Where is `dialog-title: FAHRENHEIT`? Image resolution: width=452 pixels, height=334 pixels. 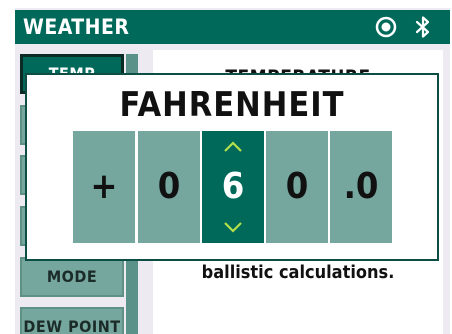
dialog-title: FAHRENHEIT is located at coordinates (232, 105).